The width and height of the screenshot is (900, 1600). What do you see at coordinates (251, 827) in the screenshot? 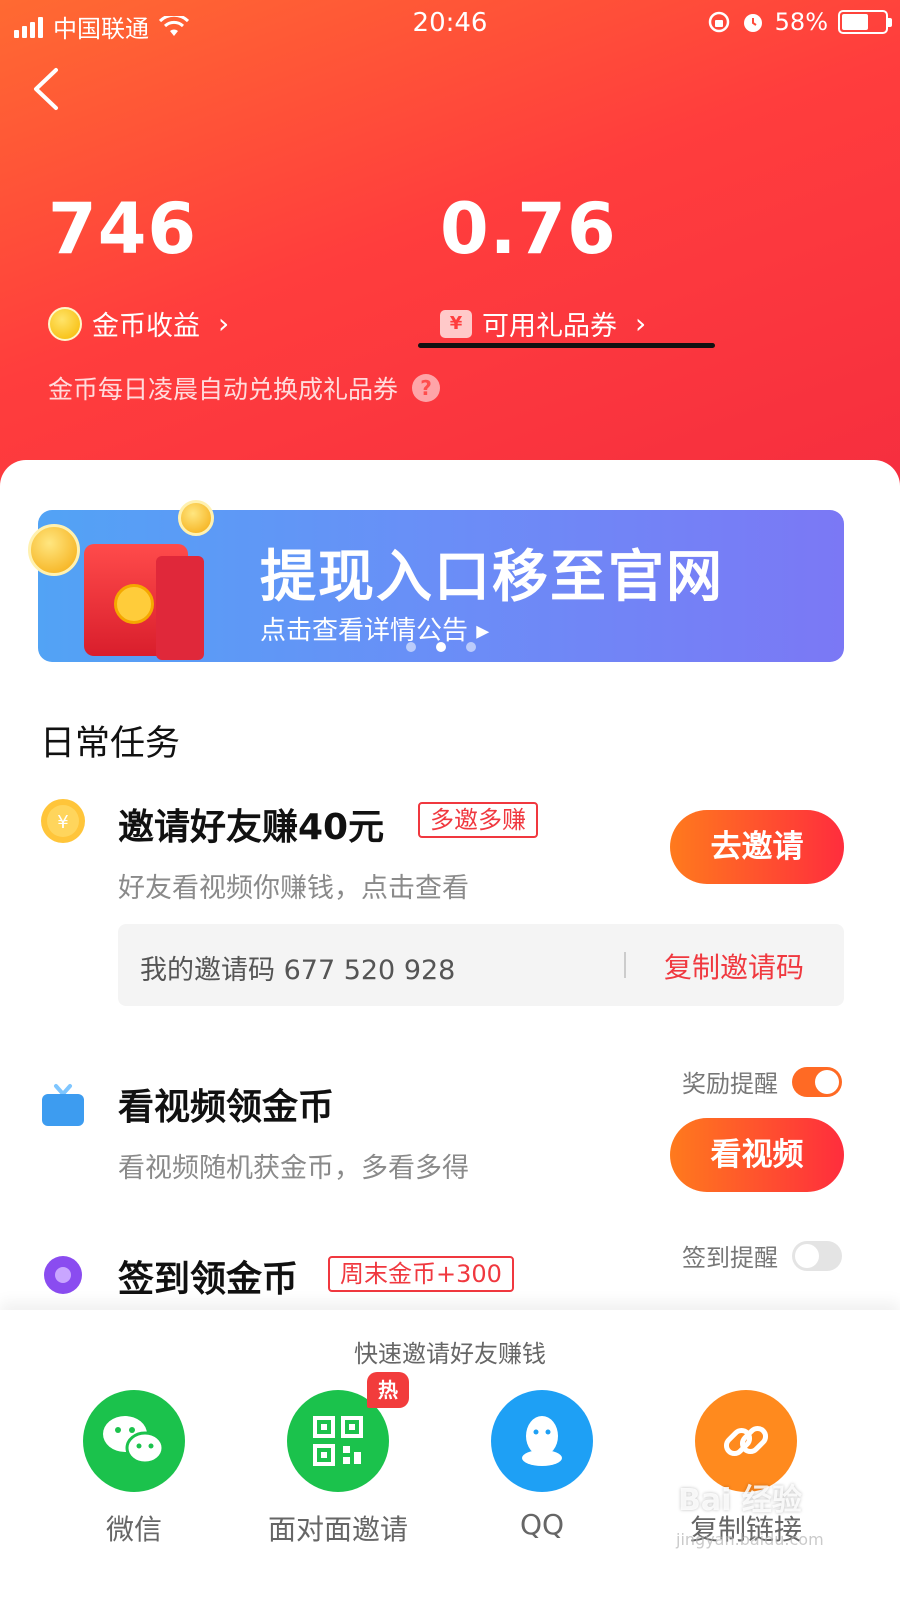
I see `task-title: 邀请好友赚40元` at bounding box center [251, 827].